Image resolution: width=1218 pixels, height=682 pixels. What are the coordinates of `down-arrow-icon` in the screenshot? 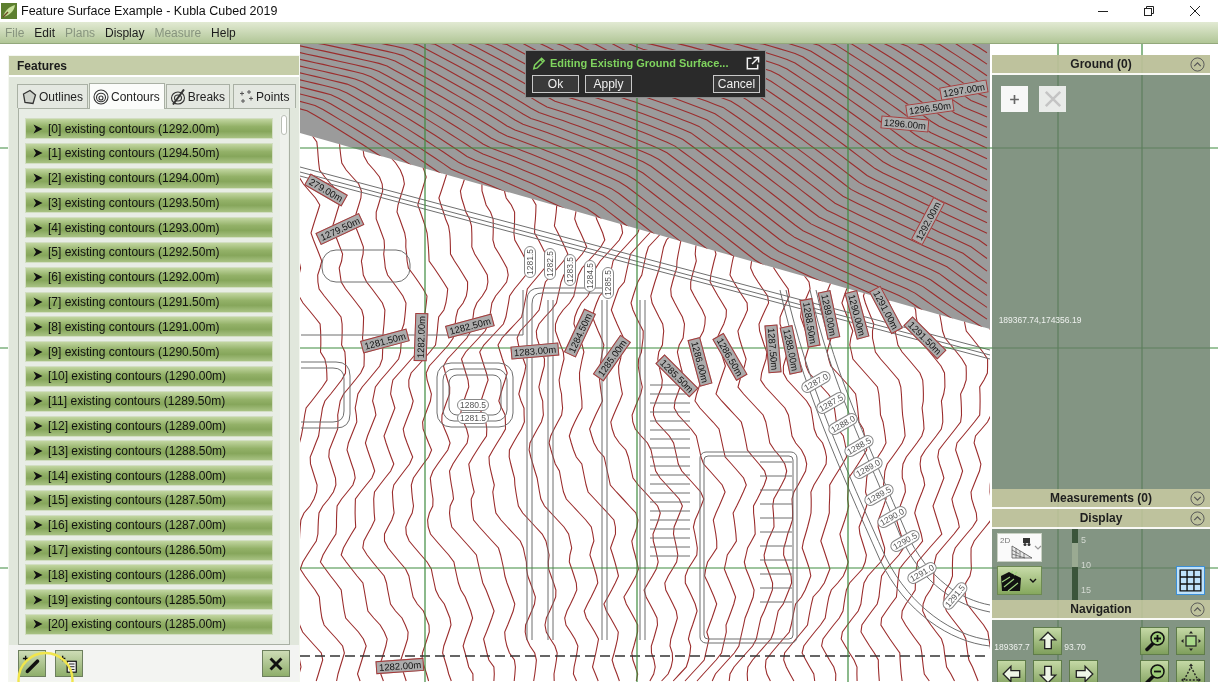 It's located at (1047, 672).